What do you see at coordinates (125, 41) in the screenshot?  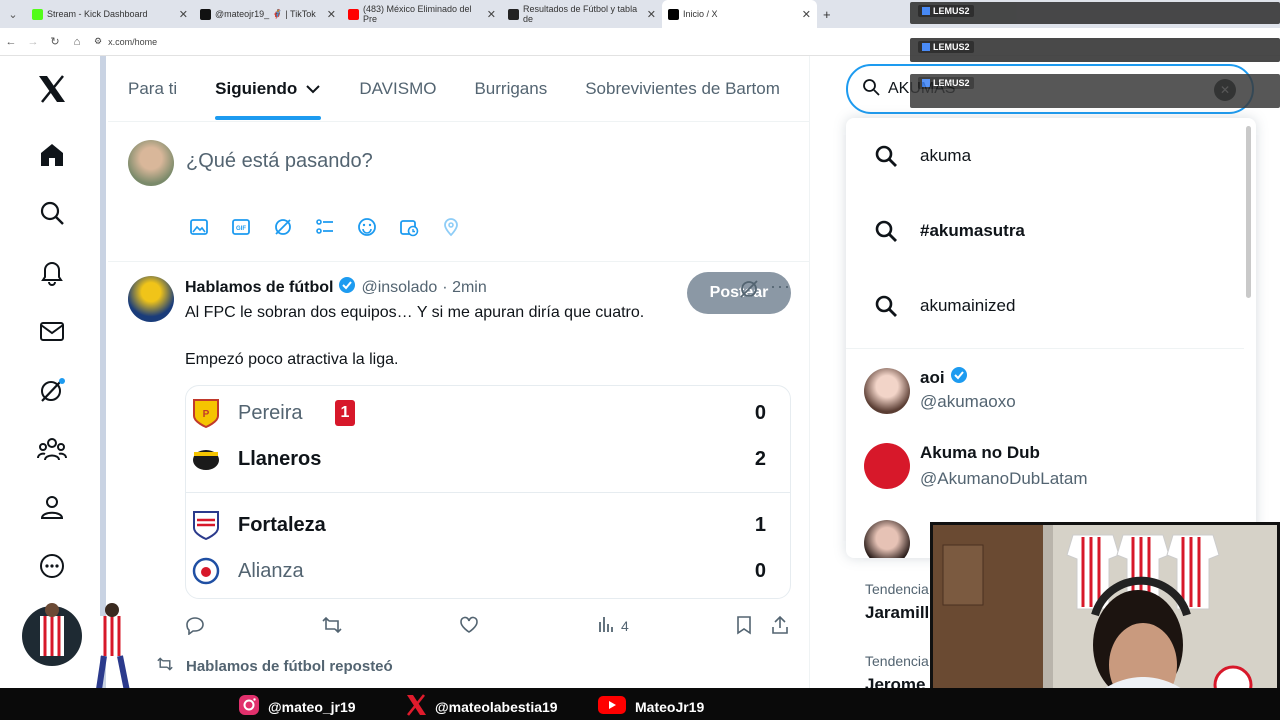 I see `url-field: ⚙ x.com/home` at bounding box center [125, 41].